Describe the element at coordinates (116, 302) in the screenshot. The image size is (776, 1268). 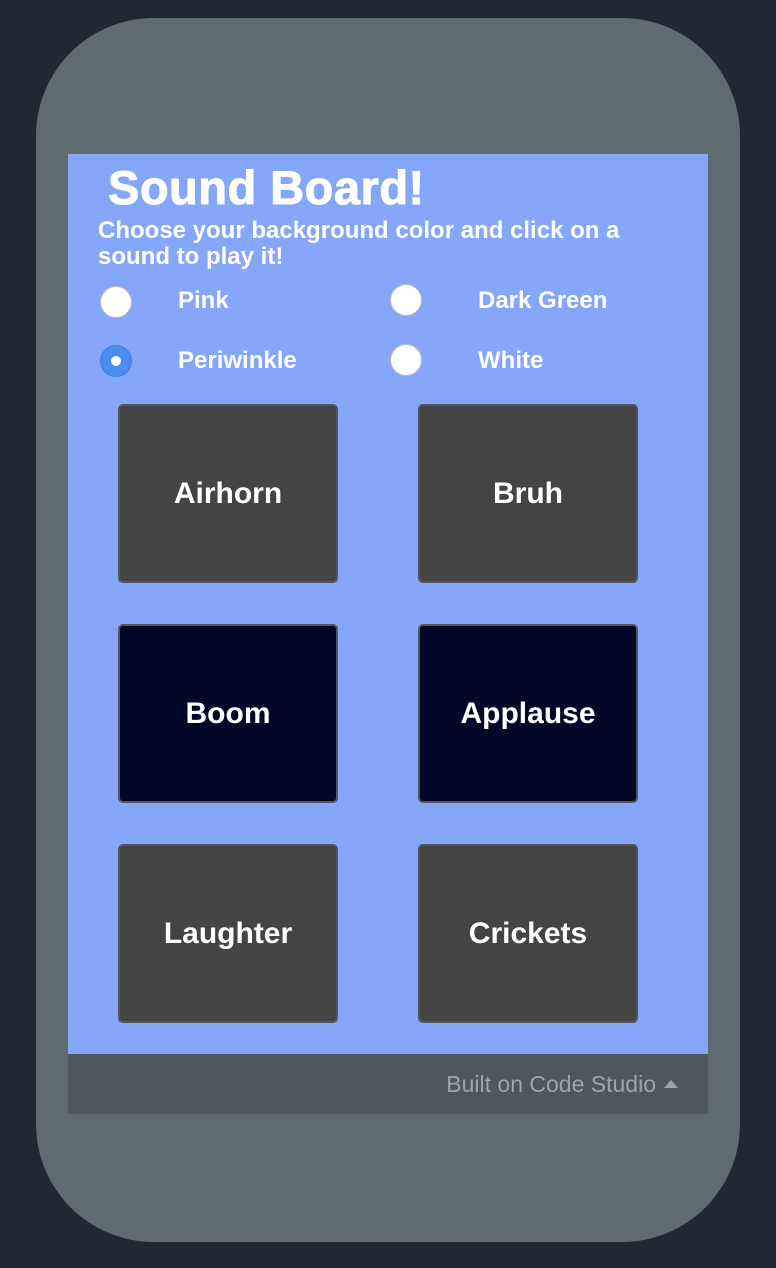
I see `radio-pink` at that location.